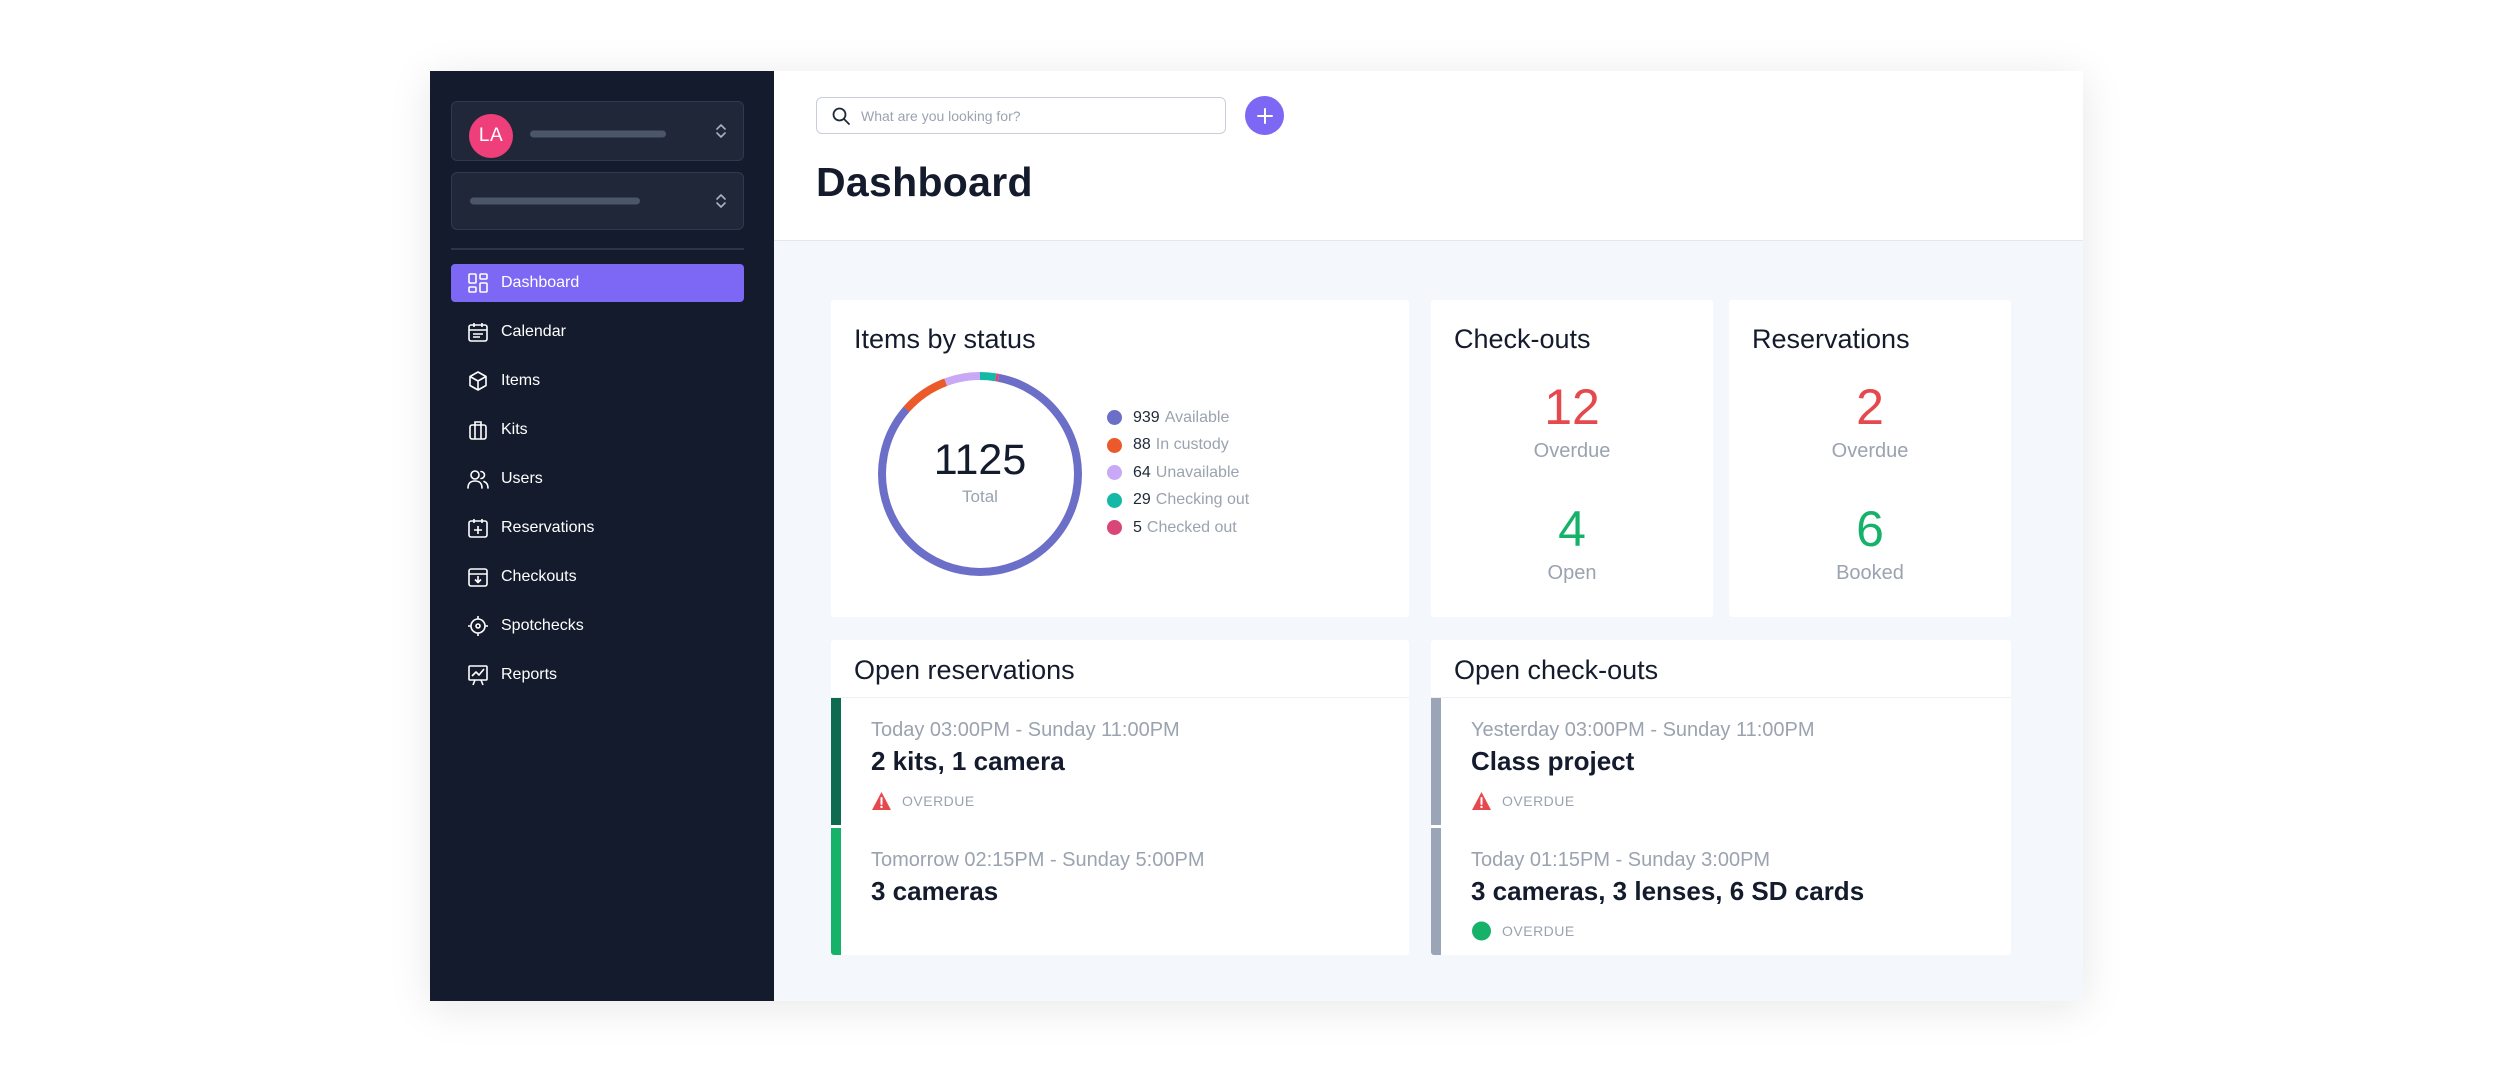  What do you see at coordinates (968, 761) in the screenshot?
I see `entry-title: 2 kits, 1 camera` at bounding box center [968, 761].